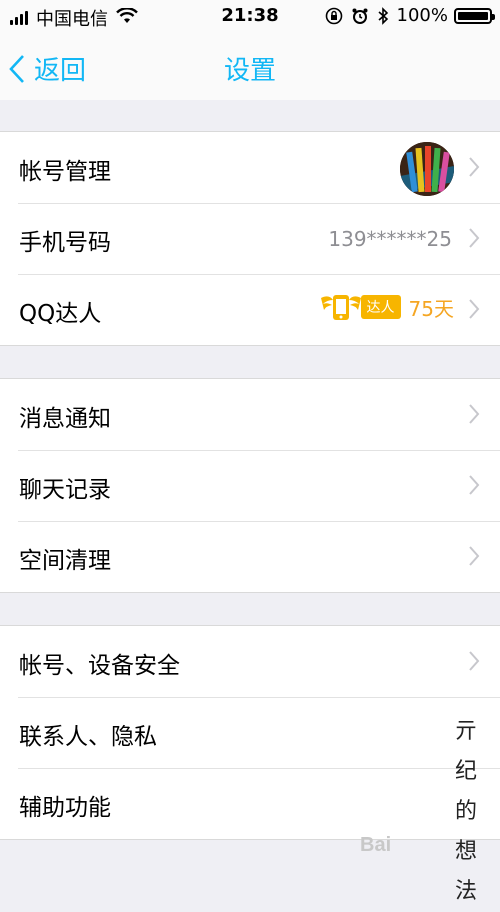 This screenshot has height=912, width=500. What do you see at coordinates (250, 661) in the screenshot?
I see `account-security-row: 帐号、设备安全` at bounding box center [250, 661].